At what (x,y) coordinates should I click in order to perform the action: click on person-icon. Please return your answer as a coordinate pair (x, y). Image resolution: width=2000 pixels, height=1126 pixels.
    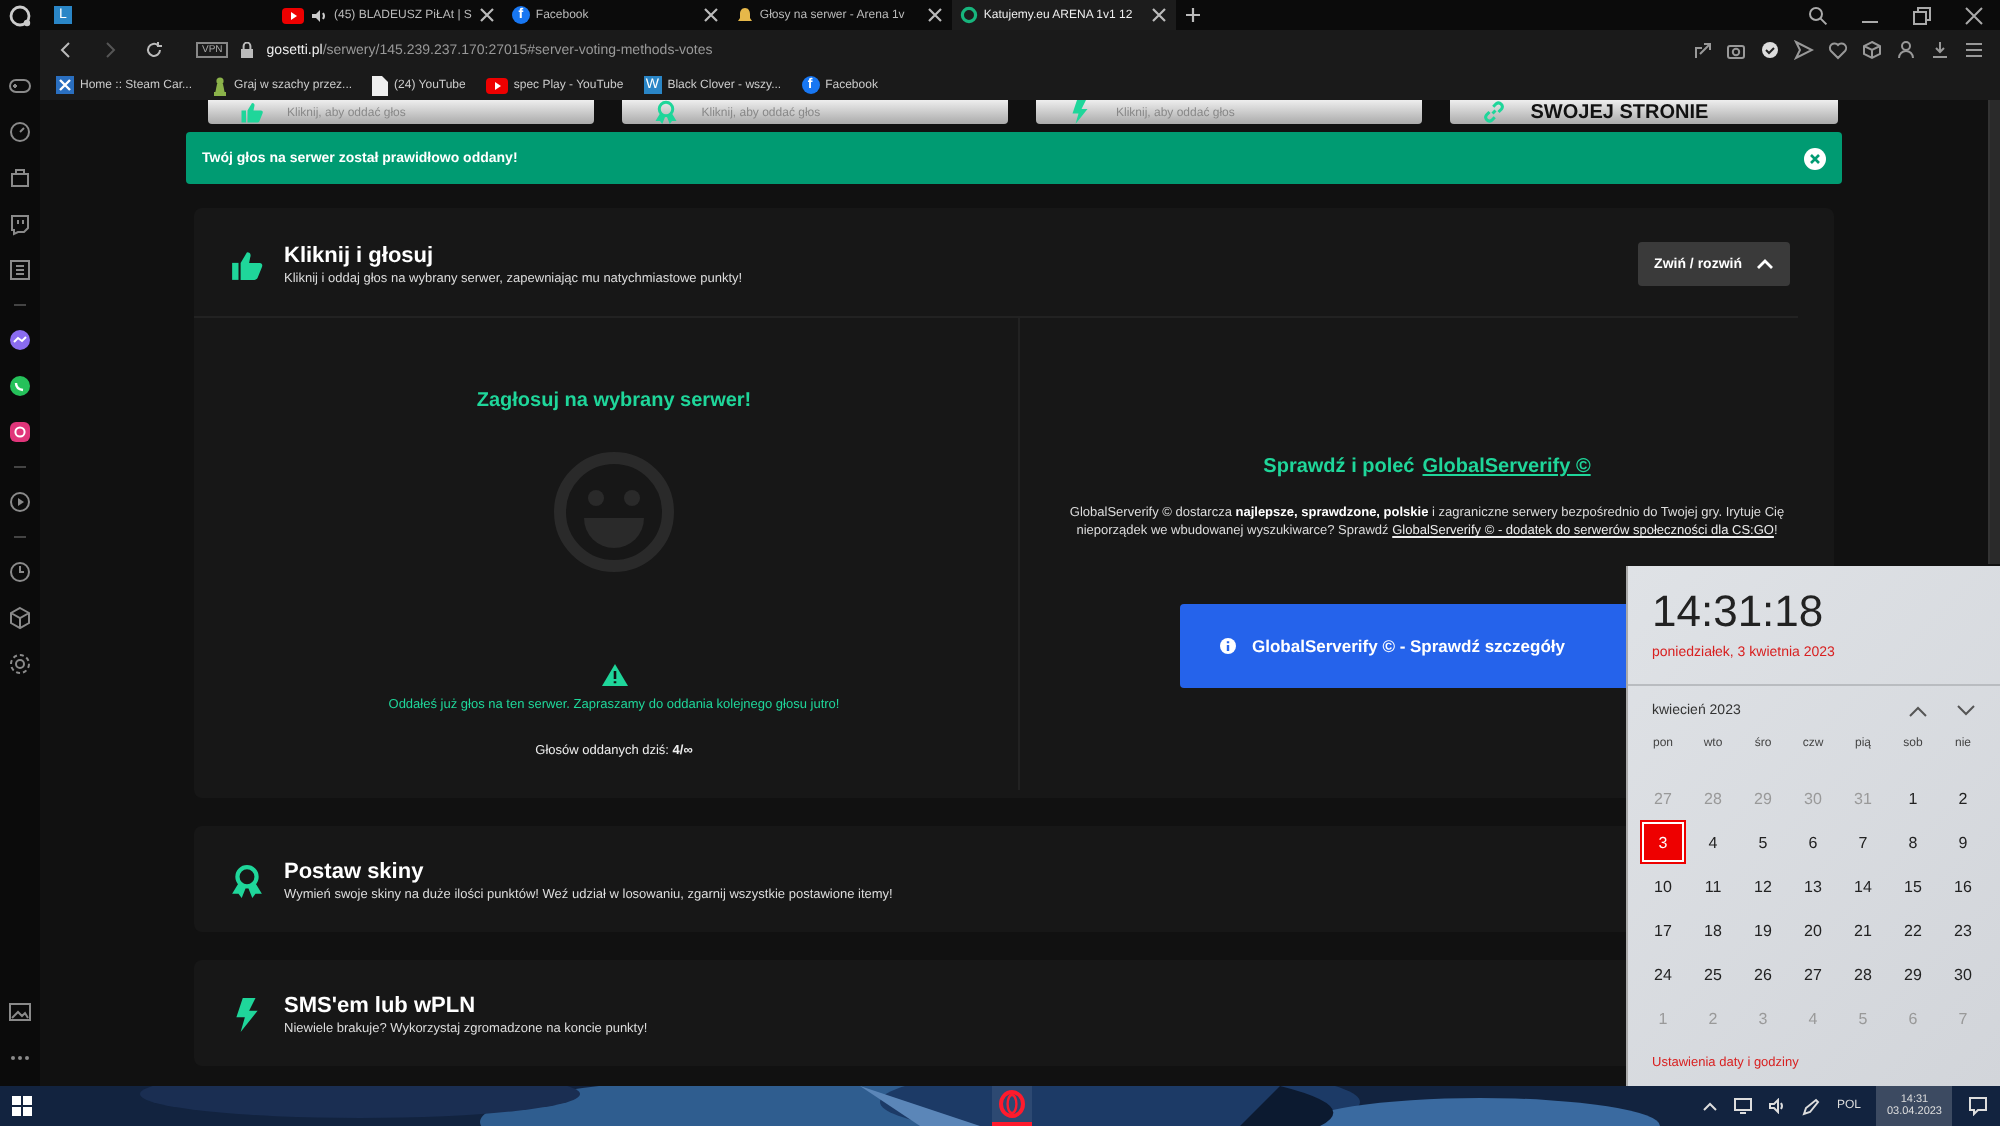
    Looking at the image, I should click on (1906, 50).